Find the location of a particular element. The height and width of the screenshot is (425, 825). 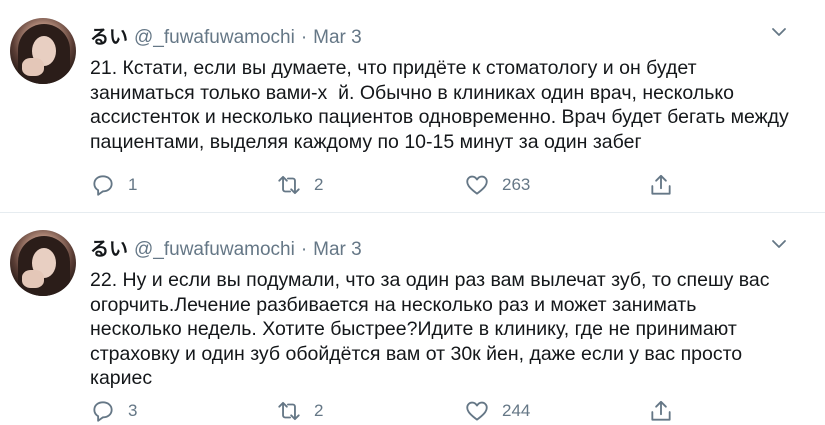

reply-button: 1 is located at coordinates (113, 185).